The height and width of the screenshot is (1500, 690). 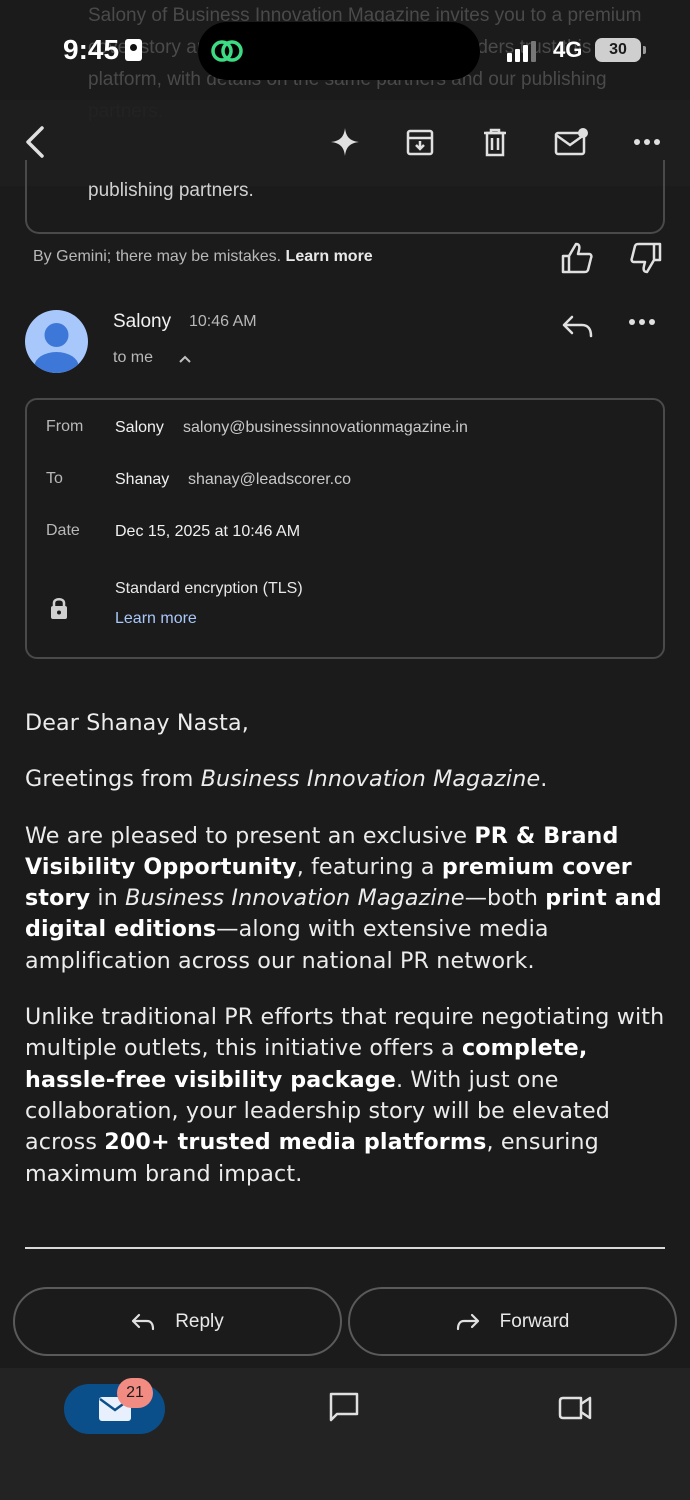 I want to click on from-label: From, so click(x=65, y=426).